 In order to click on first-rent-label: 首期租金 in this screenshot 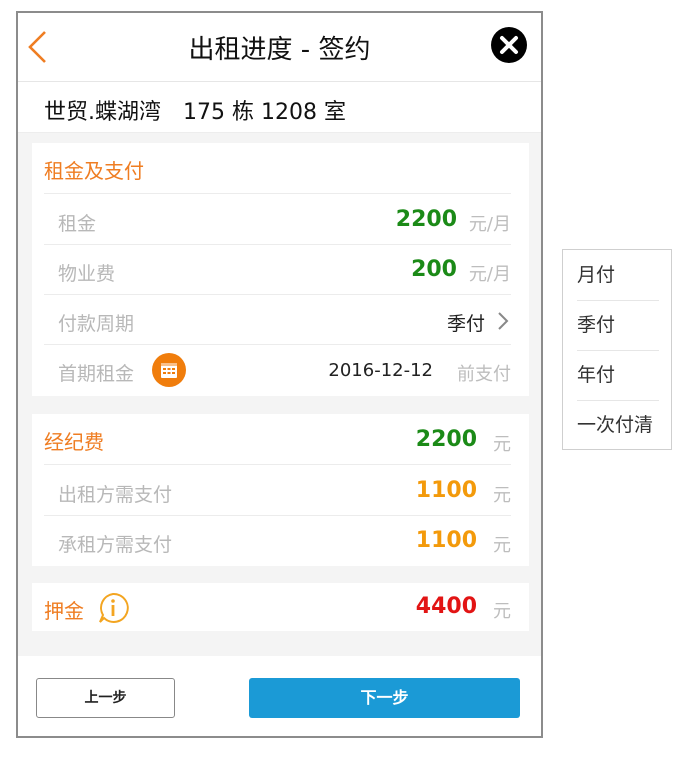, I will do `click(96, 374)`.